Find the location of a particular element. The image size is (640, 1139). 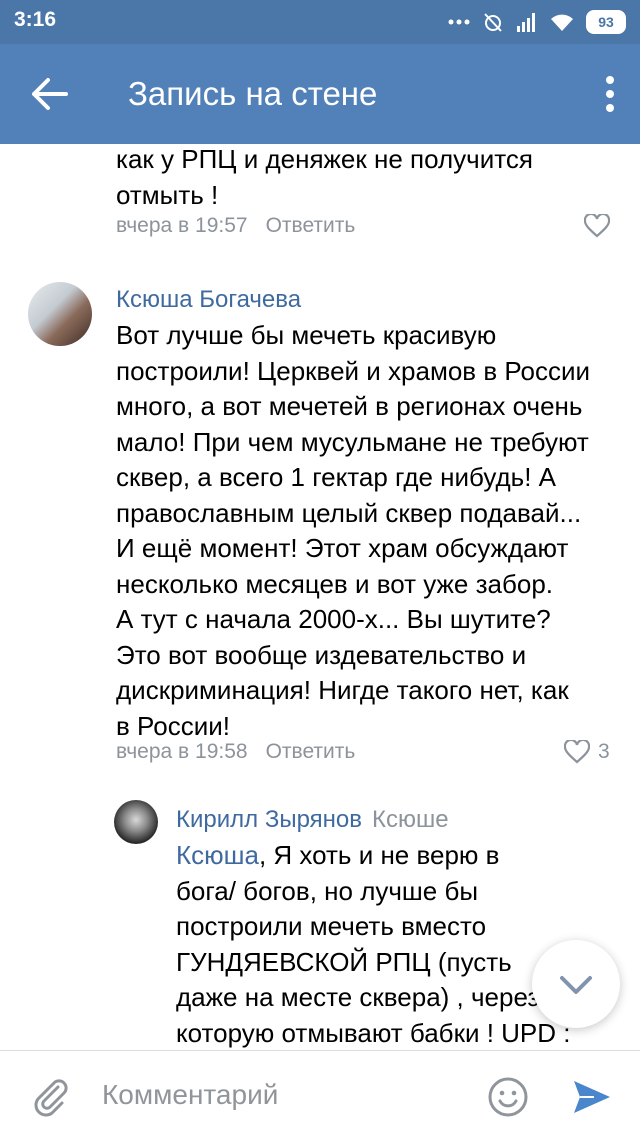

alarm-off-icon is located at coordinates (493, 22).